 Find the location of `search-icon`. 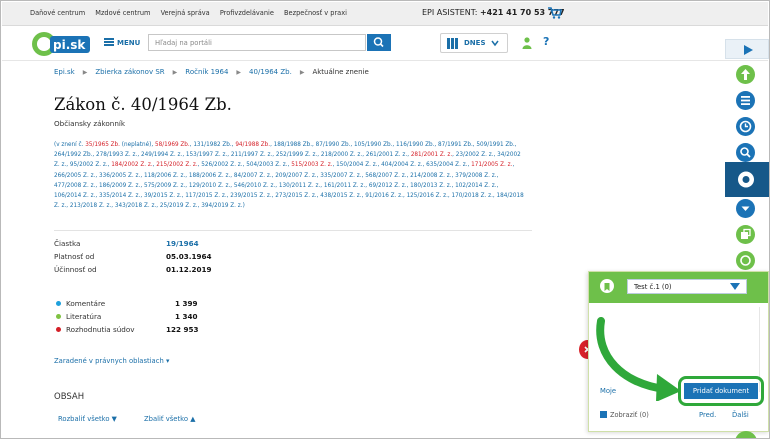

search-icon is located at coordinates (378, 42).